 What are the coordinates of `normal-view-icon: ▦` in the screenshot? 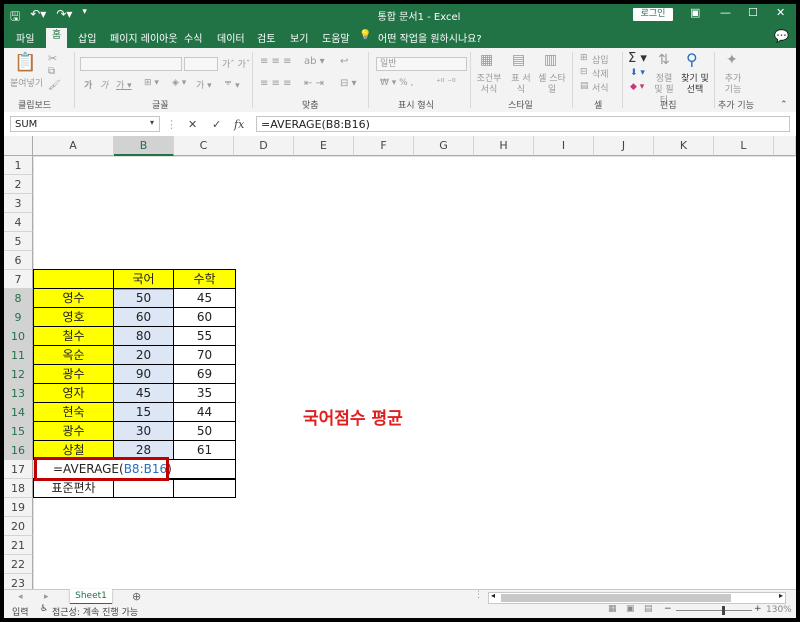 It's located at (612, 609).